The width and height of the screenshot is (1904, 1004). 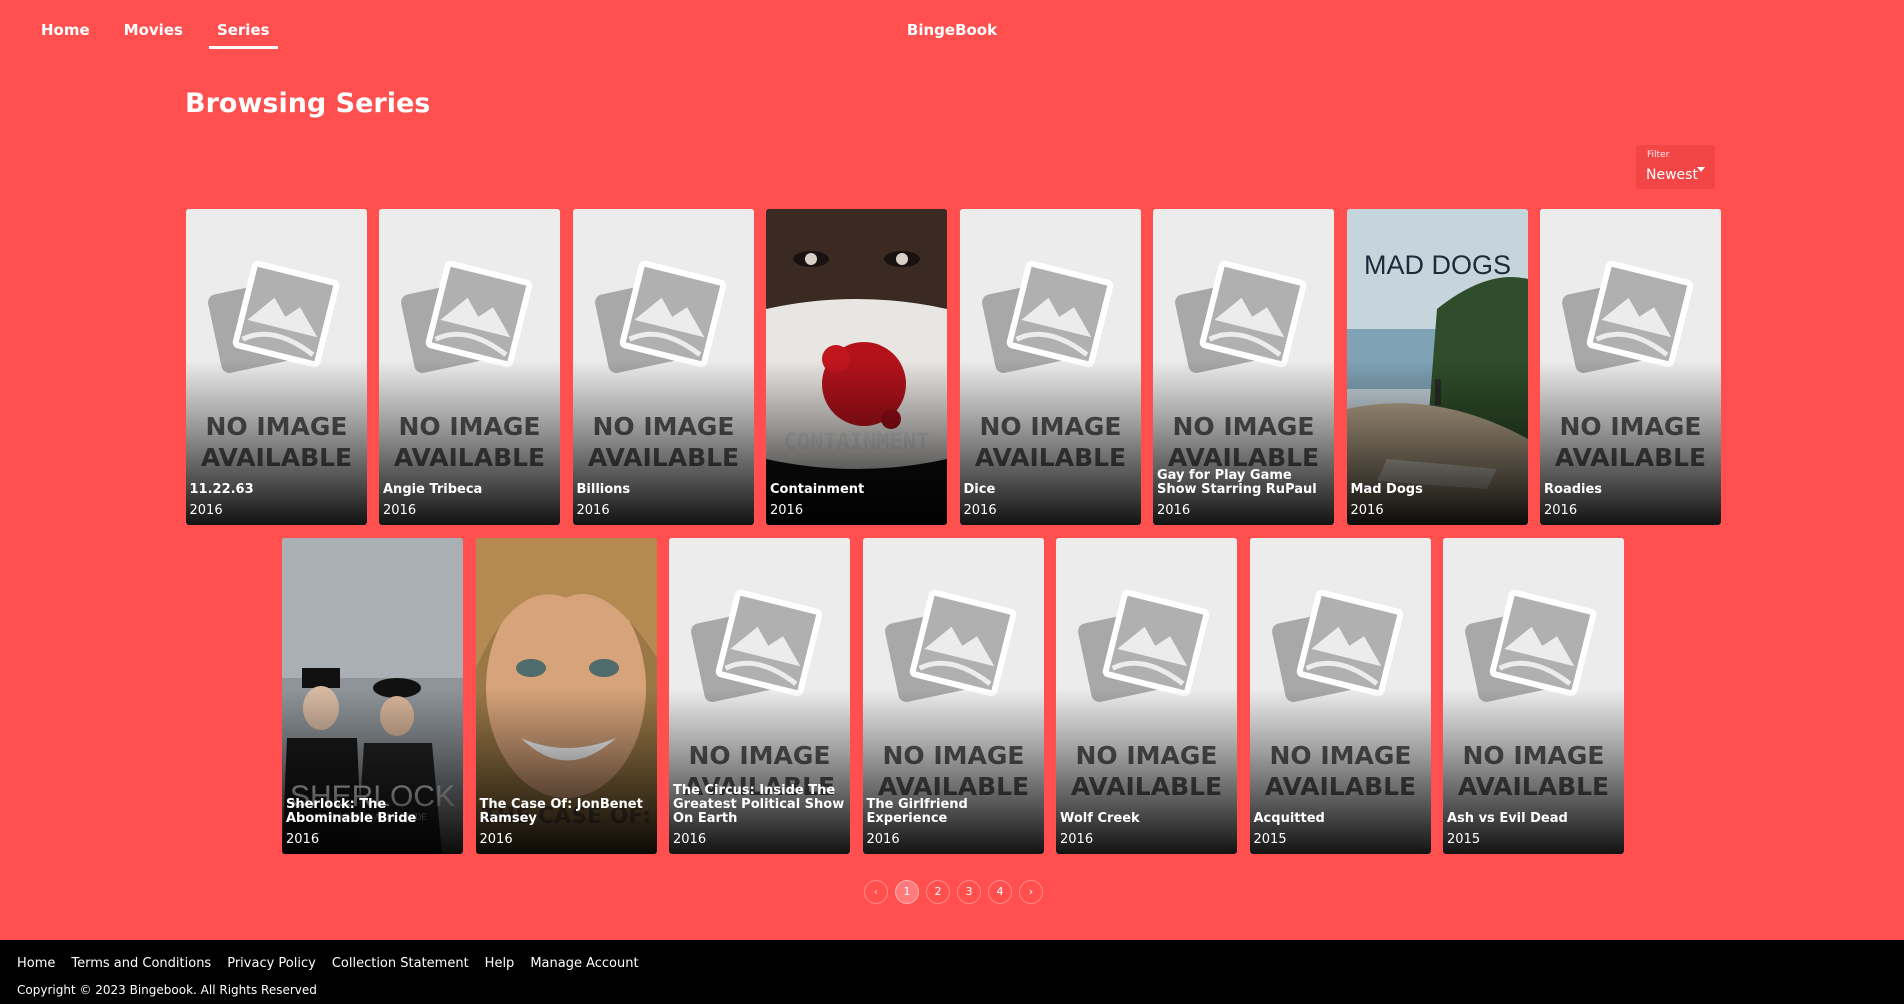 What do you see at coordinates (1573, 489) in the screenshot?
I see `series-title: Roadies` at bounding box center [1573, 489].